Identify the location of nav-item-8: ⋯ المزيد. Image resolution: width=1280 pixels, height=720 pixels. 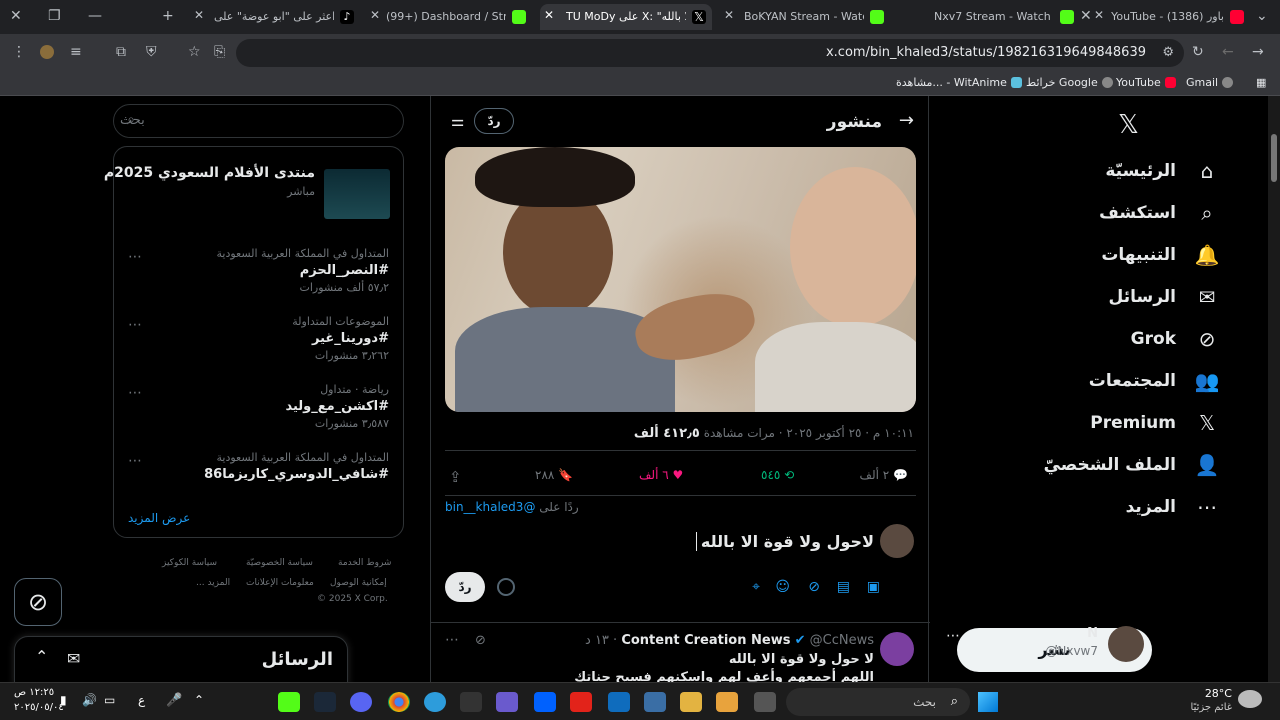
(1173, 507).